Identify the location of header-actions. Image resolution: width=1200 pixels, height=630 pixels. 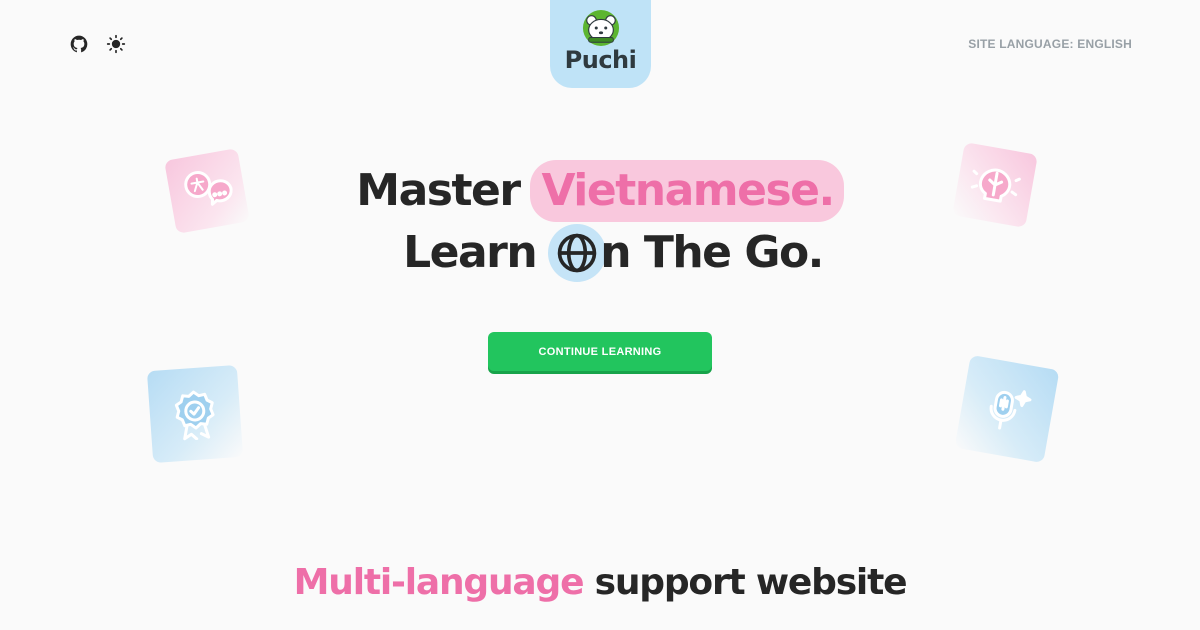
(97, 44).